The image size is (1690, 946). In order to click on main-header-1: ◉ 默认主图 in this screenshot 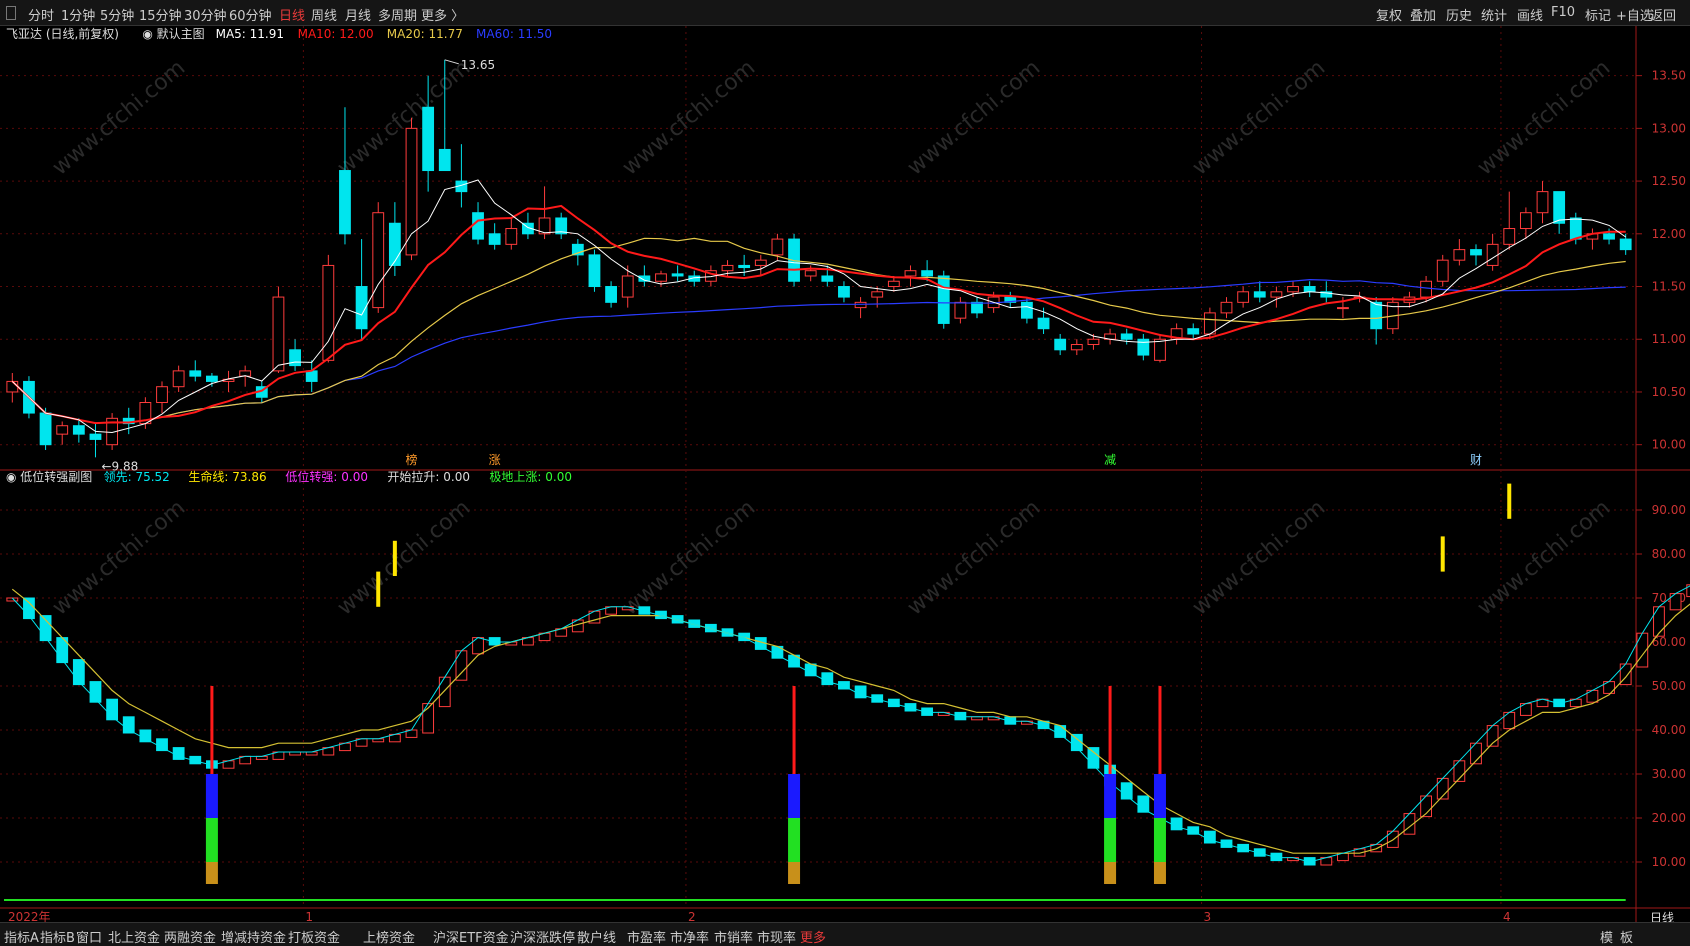, I will do `click(173, 33)`.